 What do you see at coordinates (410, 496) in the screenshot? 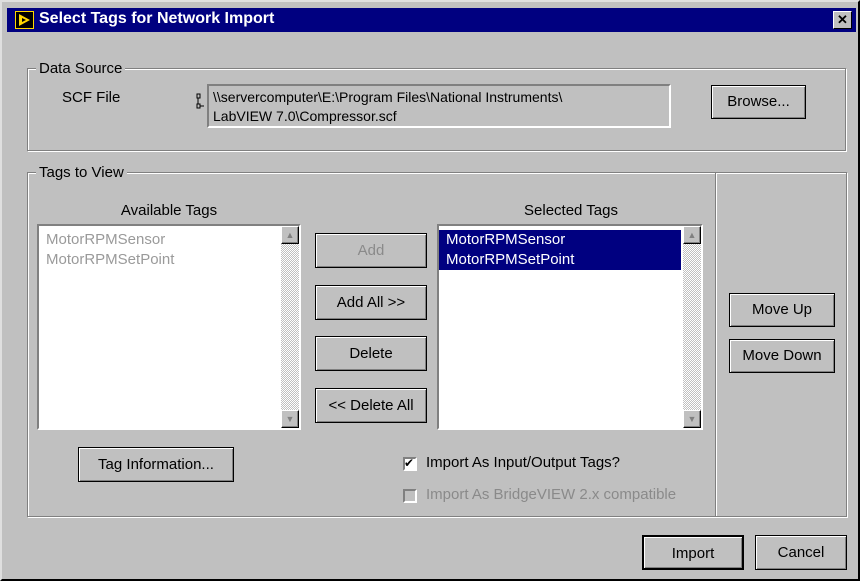
I see `import-bridgeview-checkbox` at bounding box center [410, 496].